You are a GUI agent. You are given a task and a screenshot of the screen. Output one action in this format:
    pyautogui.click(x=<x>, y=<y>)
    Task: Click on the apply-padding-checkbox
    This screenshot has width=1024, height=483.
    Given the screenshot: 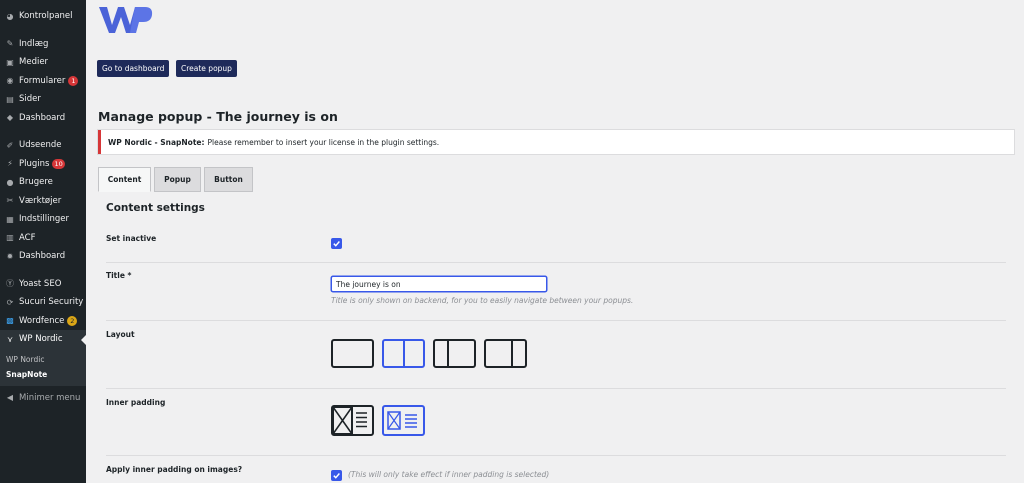 What is the action you would take?
    pyautogui.click(x=336, y=475)
    